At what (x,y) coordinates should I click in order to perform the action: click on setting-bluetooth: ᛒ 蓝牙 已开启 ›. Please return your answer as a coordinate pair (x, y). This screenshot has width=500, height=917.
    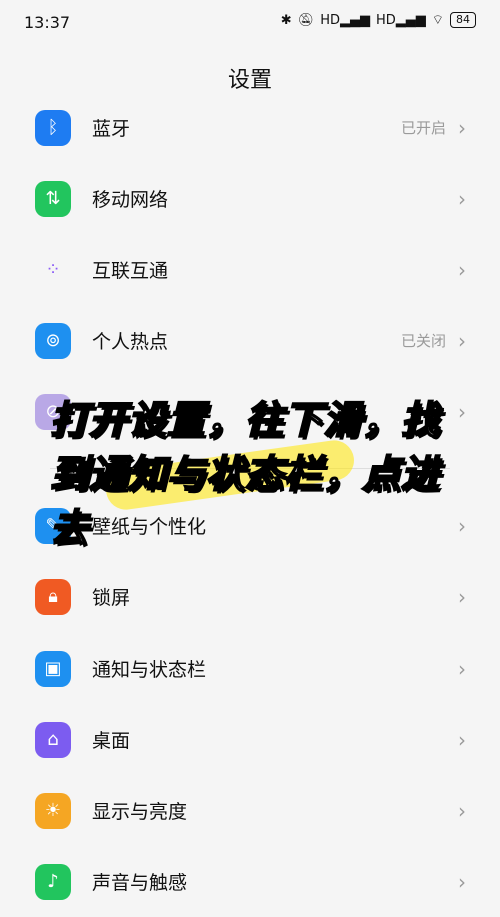
    Looking at the image, I should click on (250, 127).